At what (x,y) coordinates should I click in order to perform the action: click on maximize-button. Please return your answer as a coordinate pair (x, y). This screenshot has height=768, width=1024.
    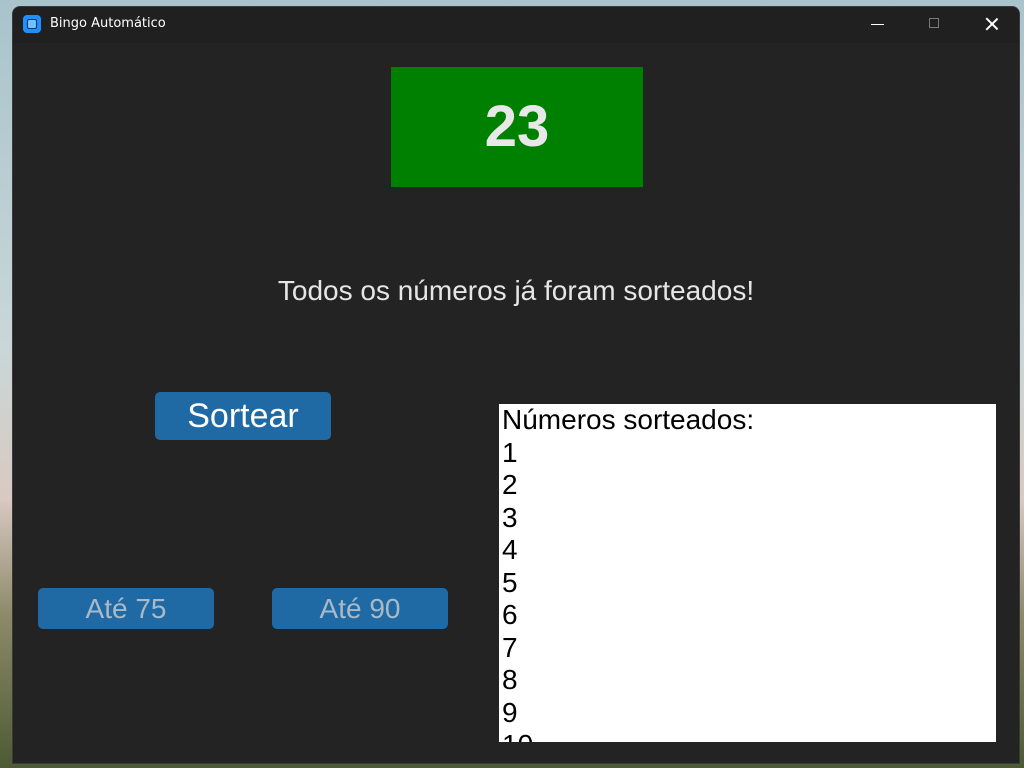
    Looking at the image, I should click on (934, 24).